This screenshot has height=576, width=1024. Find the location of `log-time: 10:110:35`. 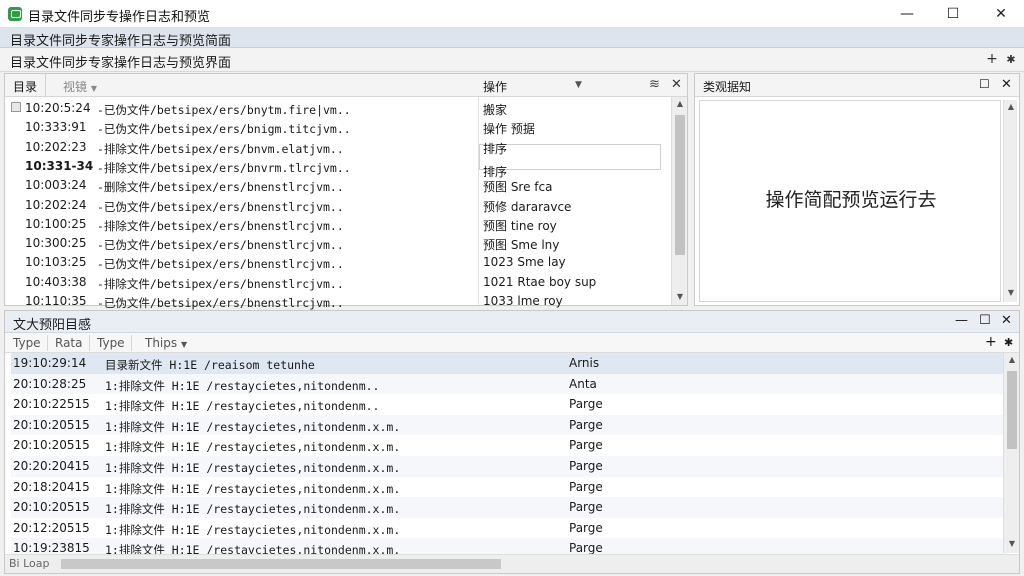

log-time: 10:110:35 is located at coordinates (56, 301).